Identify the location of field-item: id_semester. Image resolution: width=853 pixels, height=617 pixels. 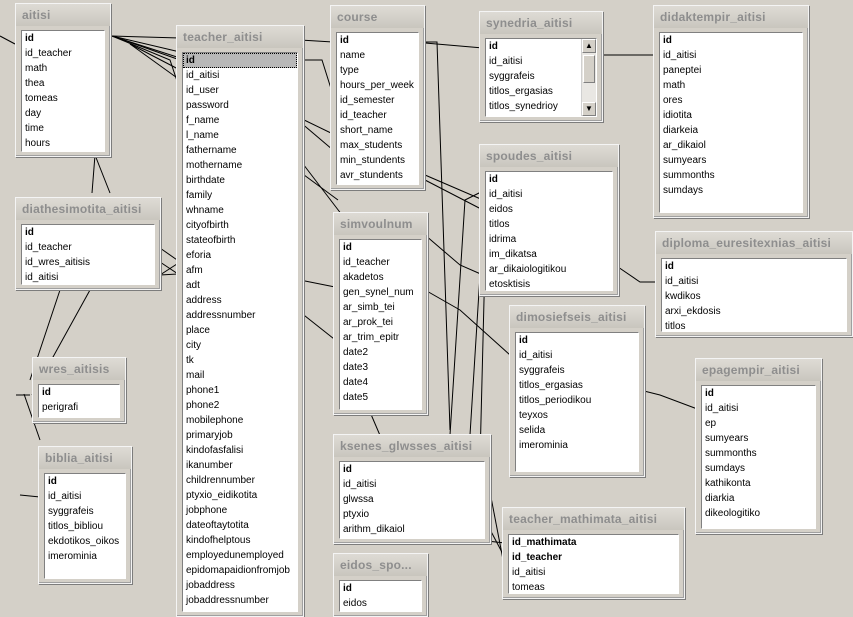
(377, 100).